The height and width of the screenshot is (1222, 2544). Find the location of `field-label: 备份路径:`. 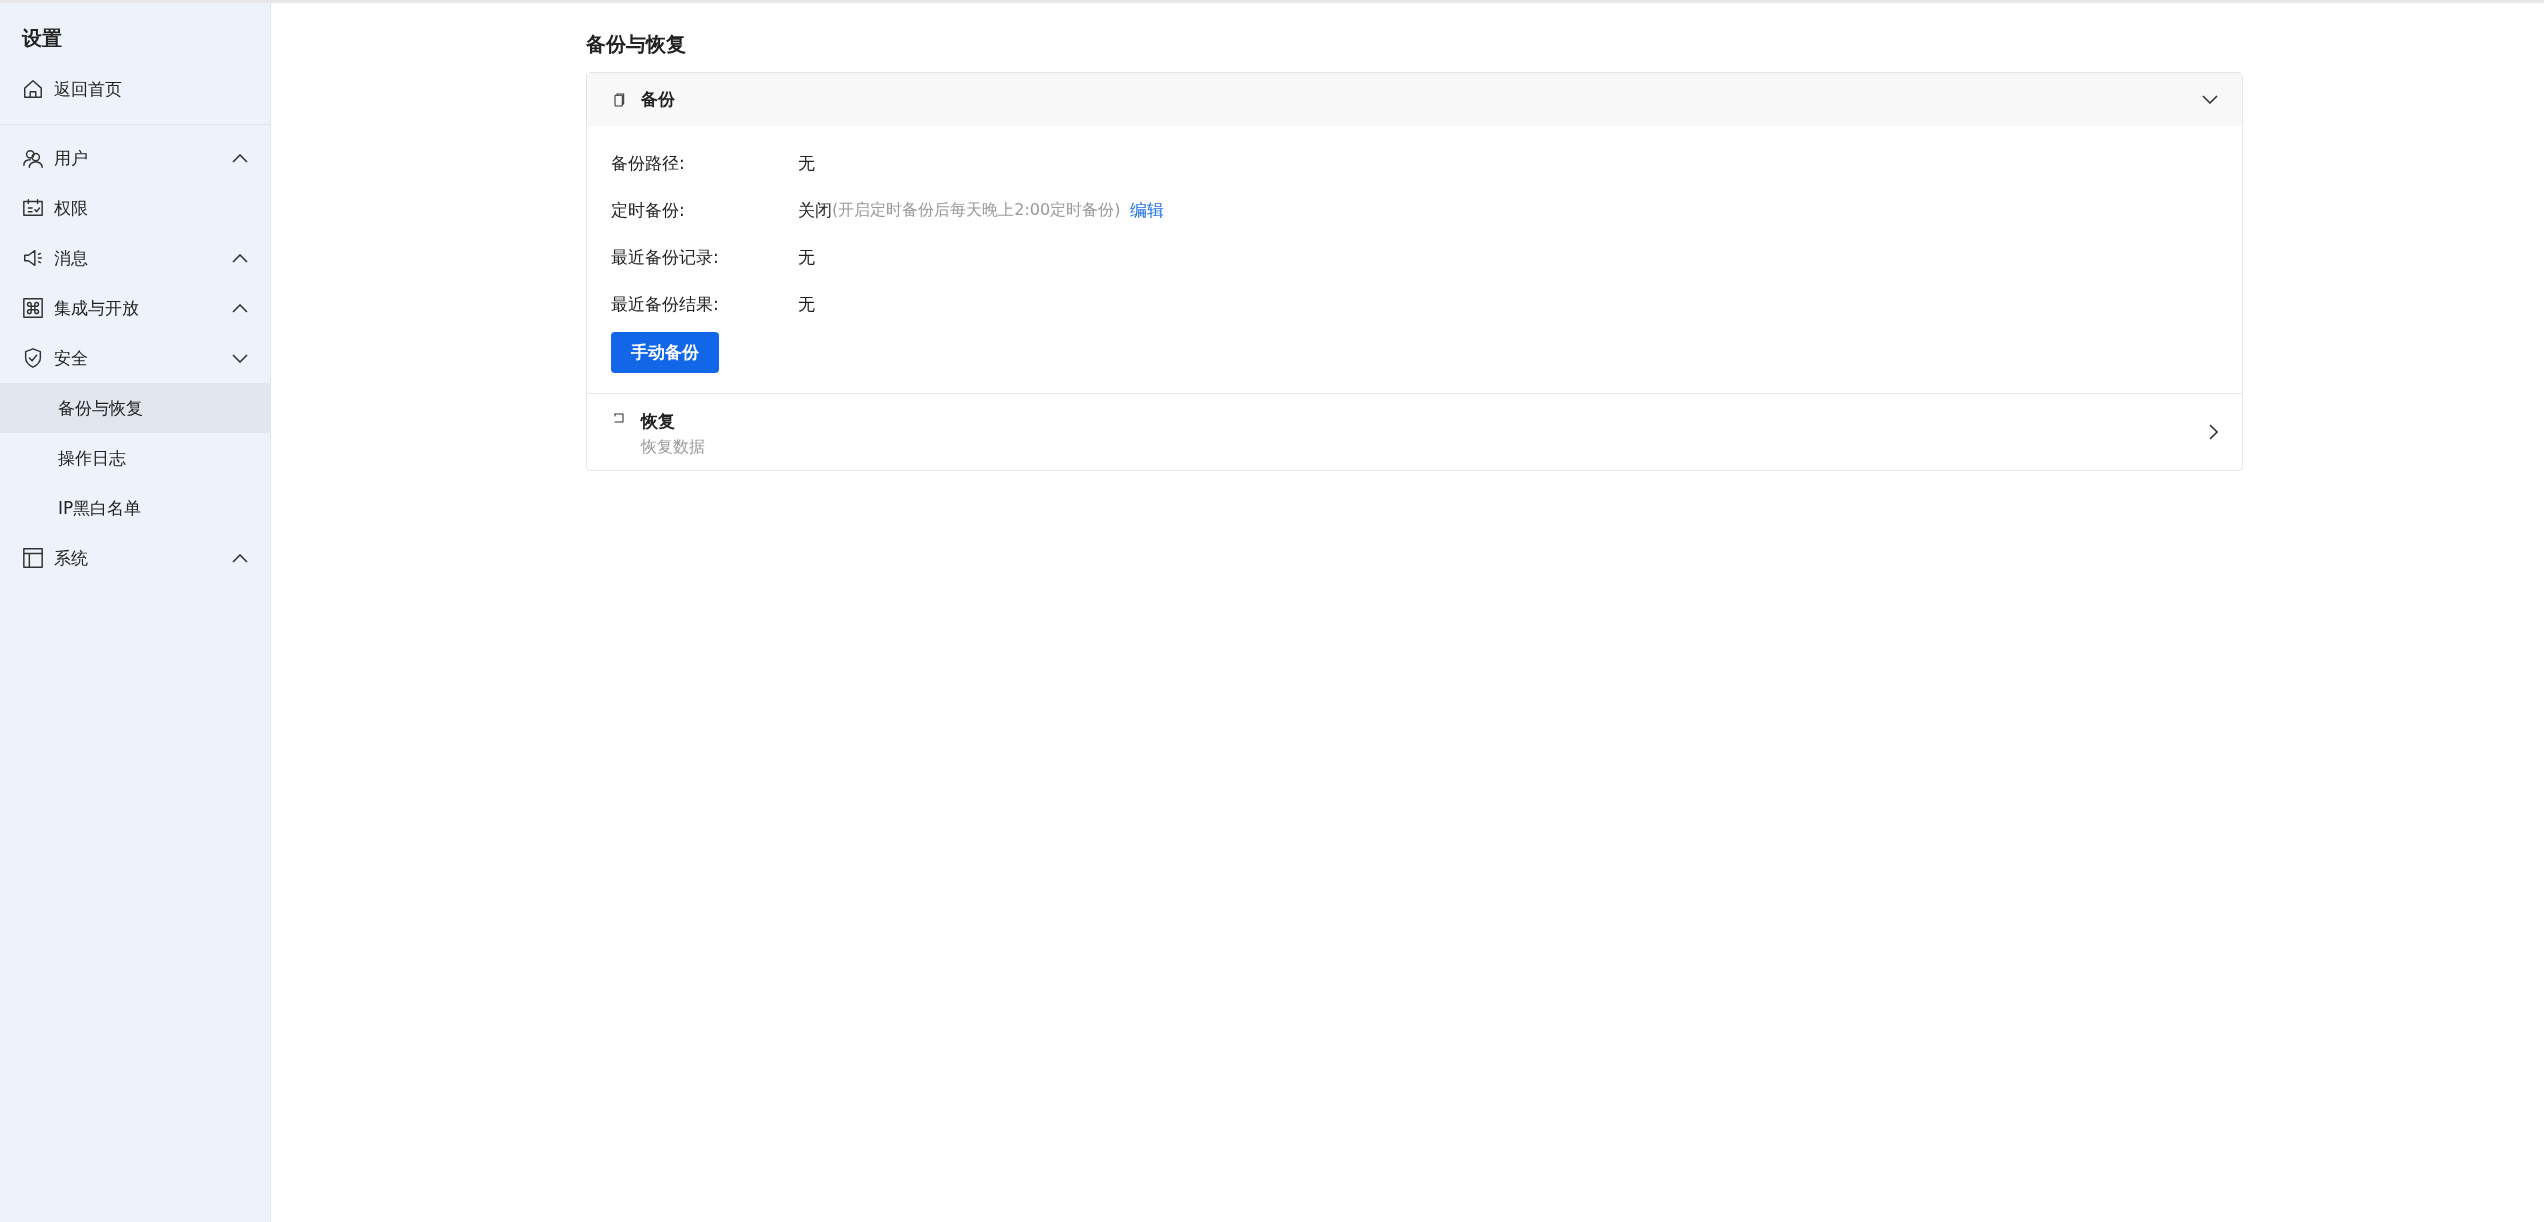

field-label: 备份路径: is located at coordinates (648, 163).